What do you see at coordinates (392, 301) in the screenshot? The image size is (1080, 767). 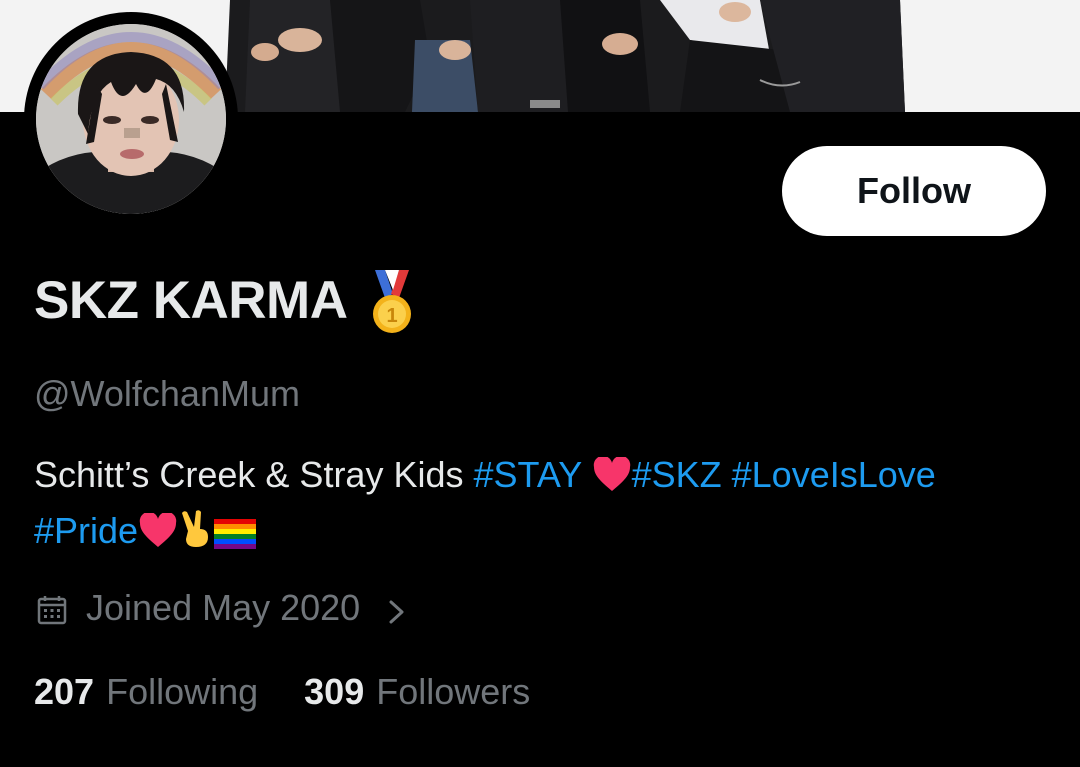 I see `medal-icon: 1` at bounding box center [392, 301].